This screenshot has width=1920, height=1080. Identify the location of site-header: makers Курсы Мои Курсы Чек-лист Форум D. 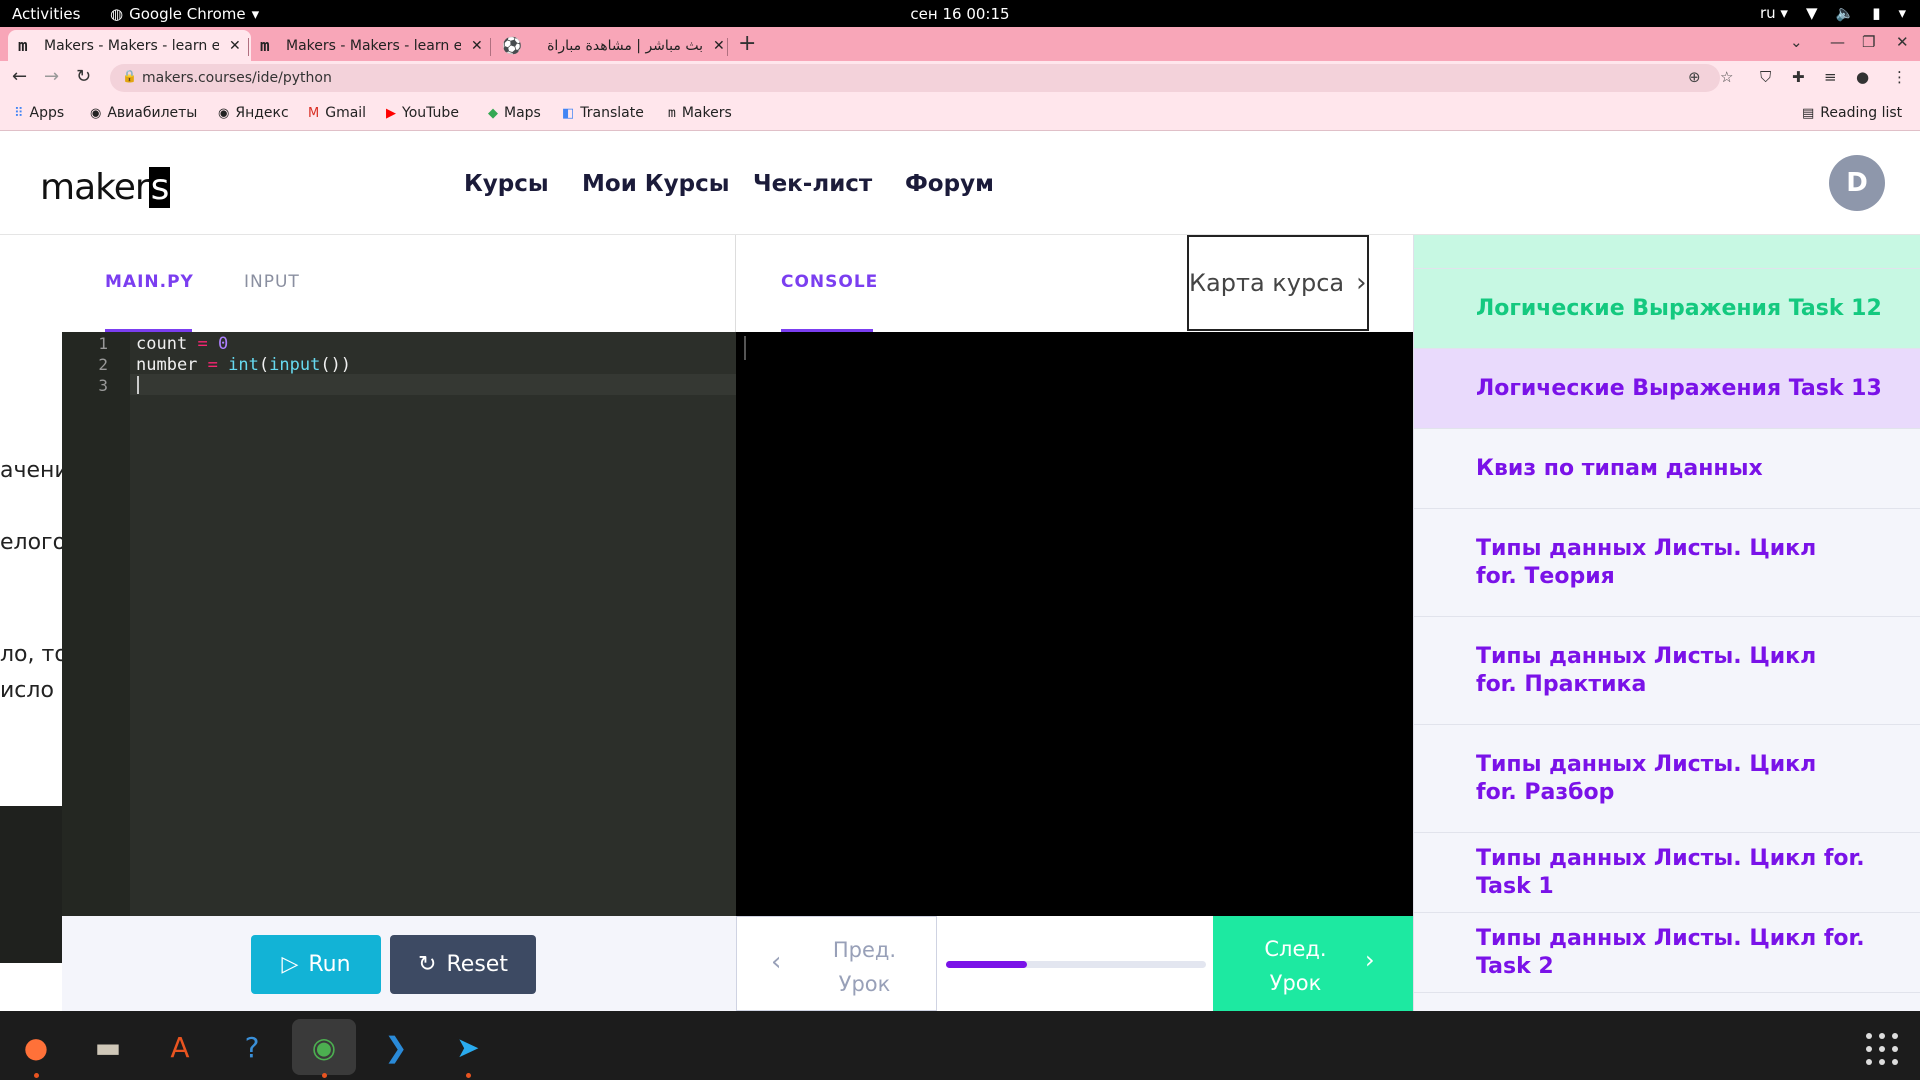
(960, 183).